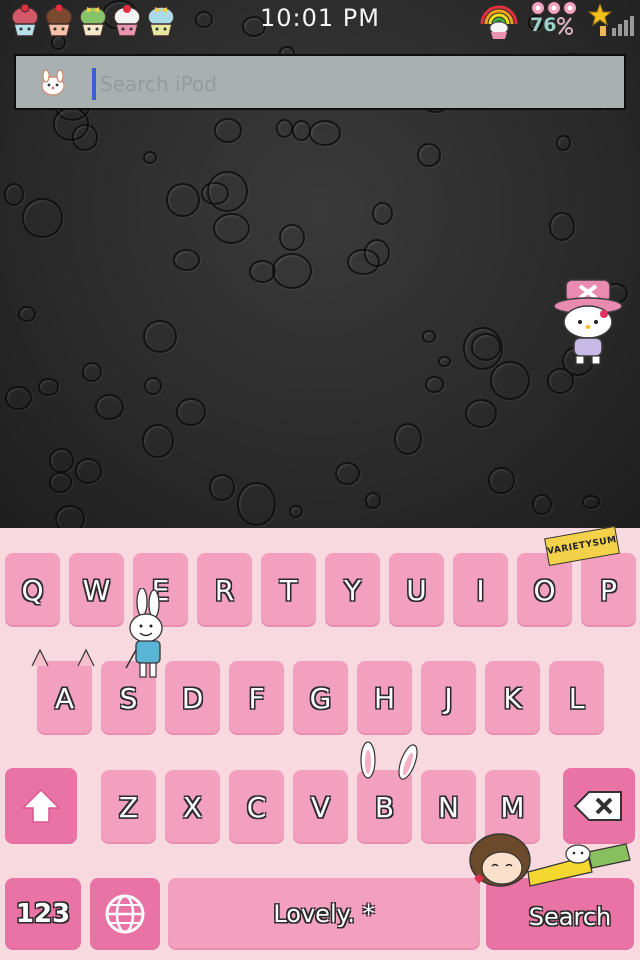  Describe the element at coordinates (128, 698) in the screenshot. I see `key-label: S` at that location.